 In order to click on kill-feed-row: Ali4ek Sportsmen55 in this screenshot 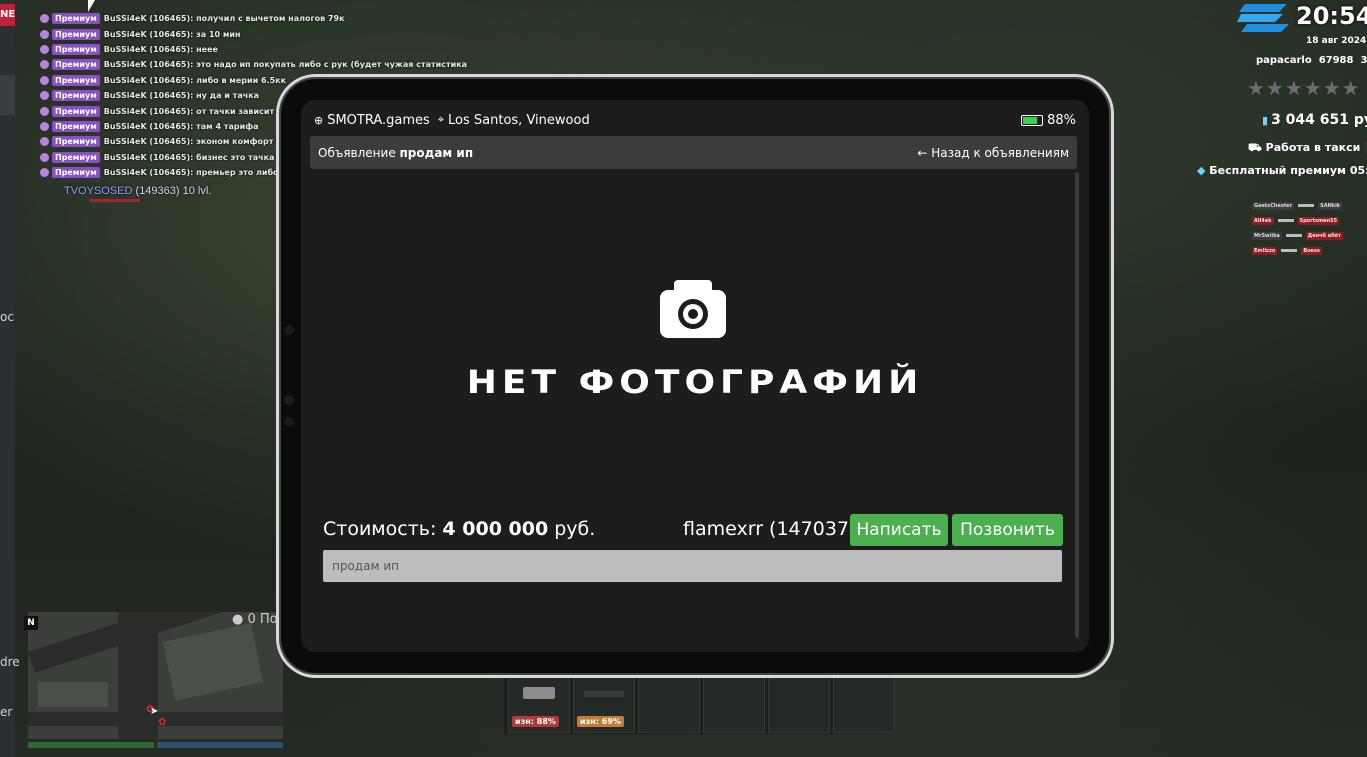, I will do `click(1309, 220)`.